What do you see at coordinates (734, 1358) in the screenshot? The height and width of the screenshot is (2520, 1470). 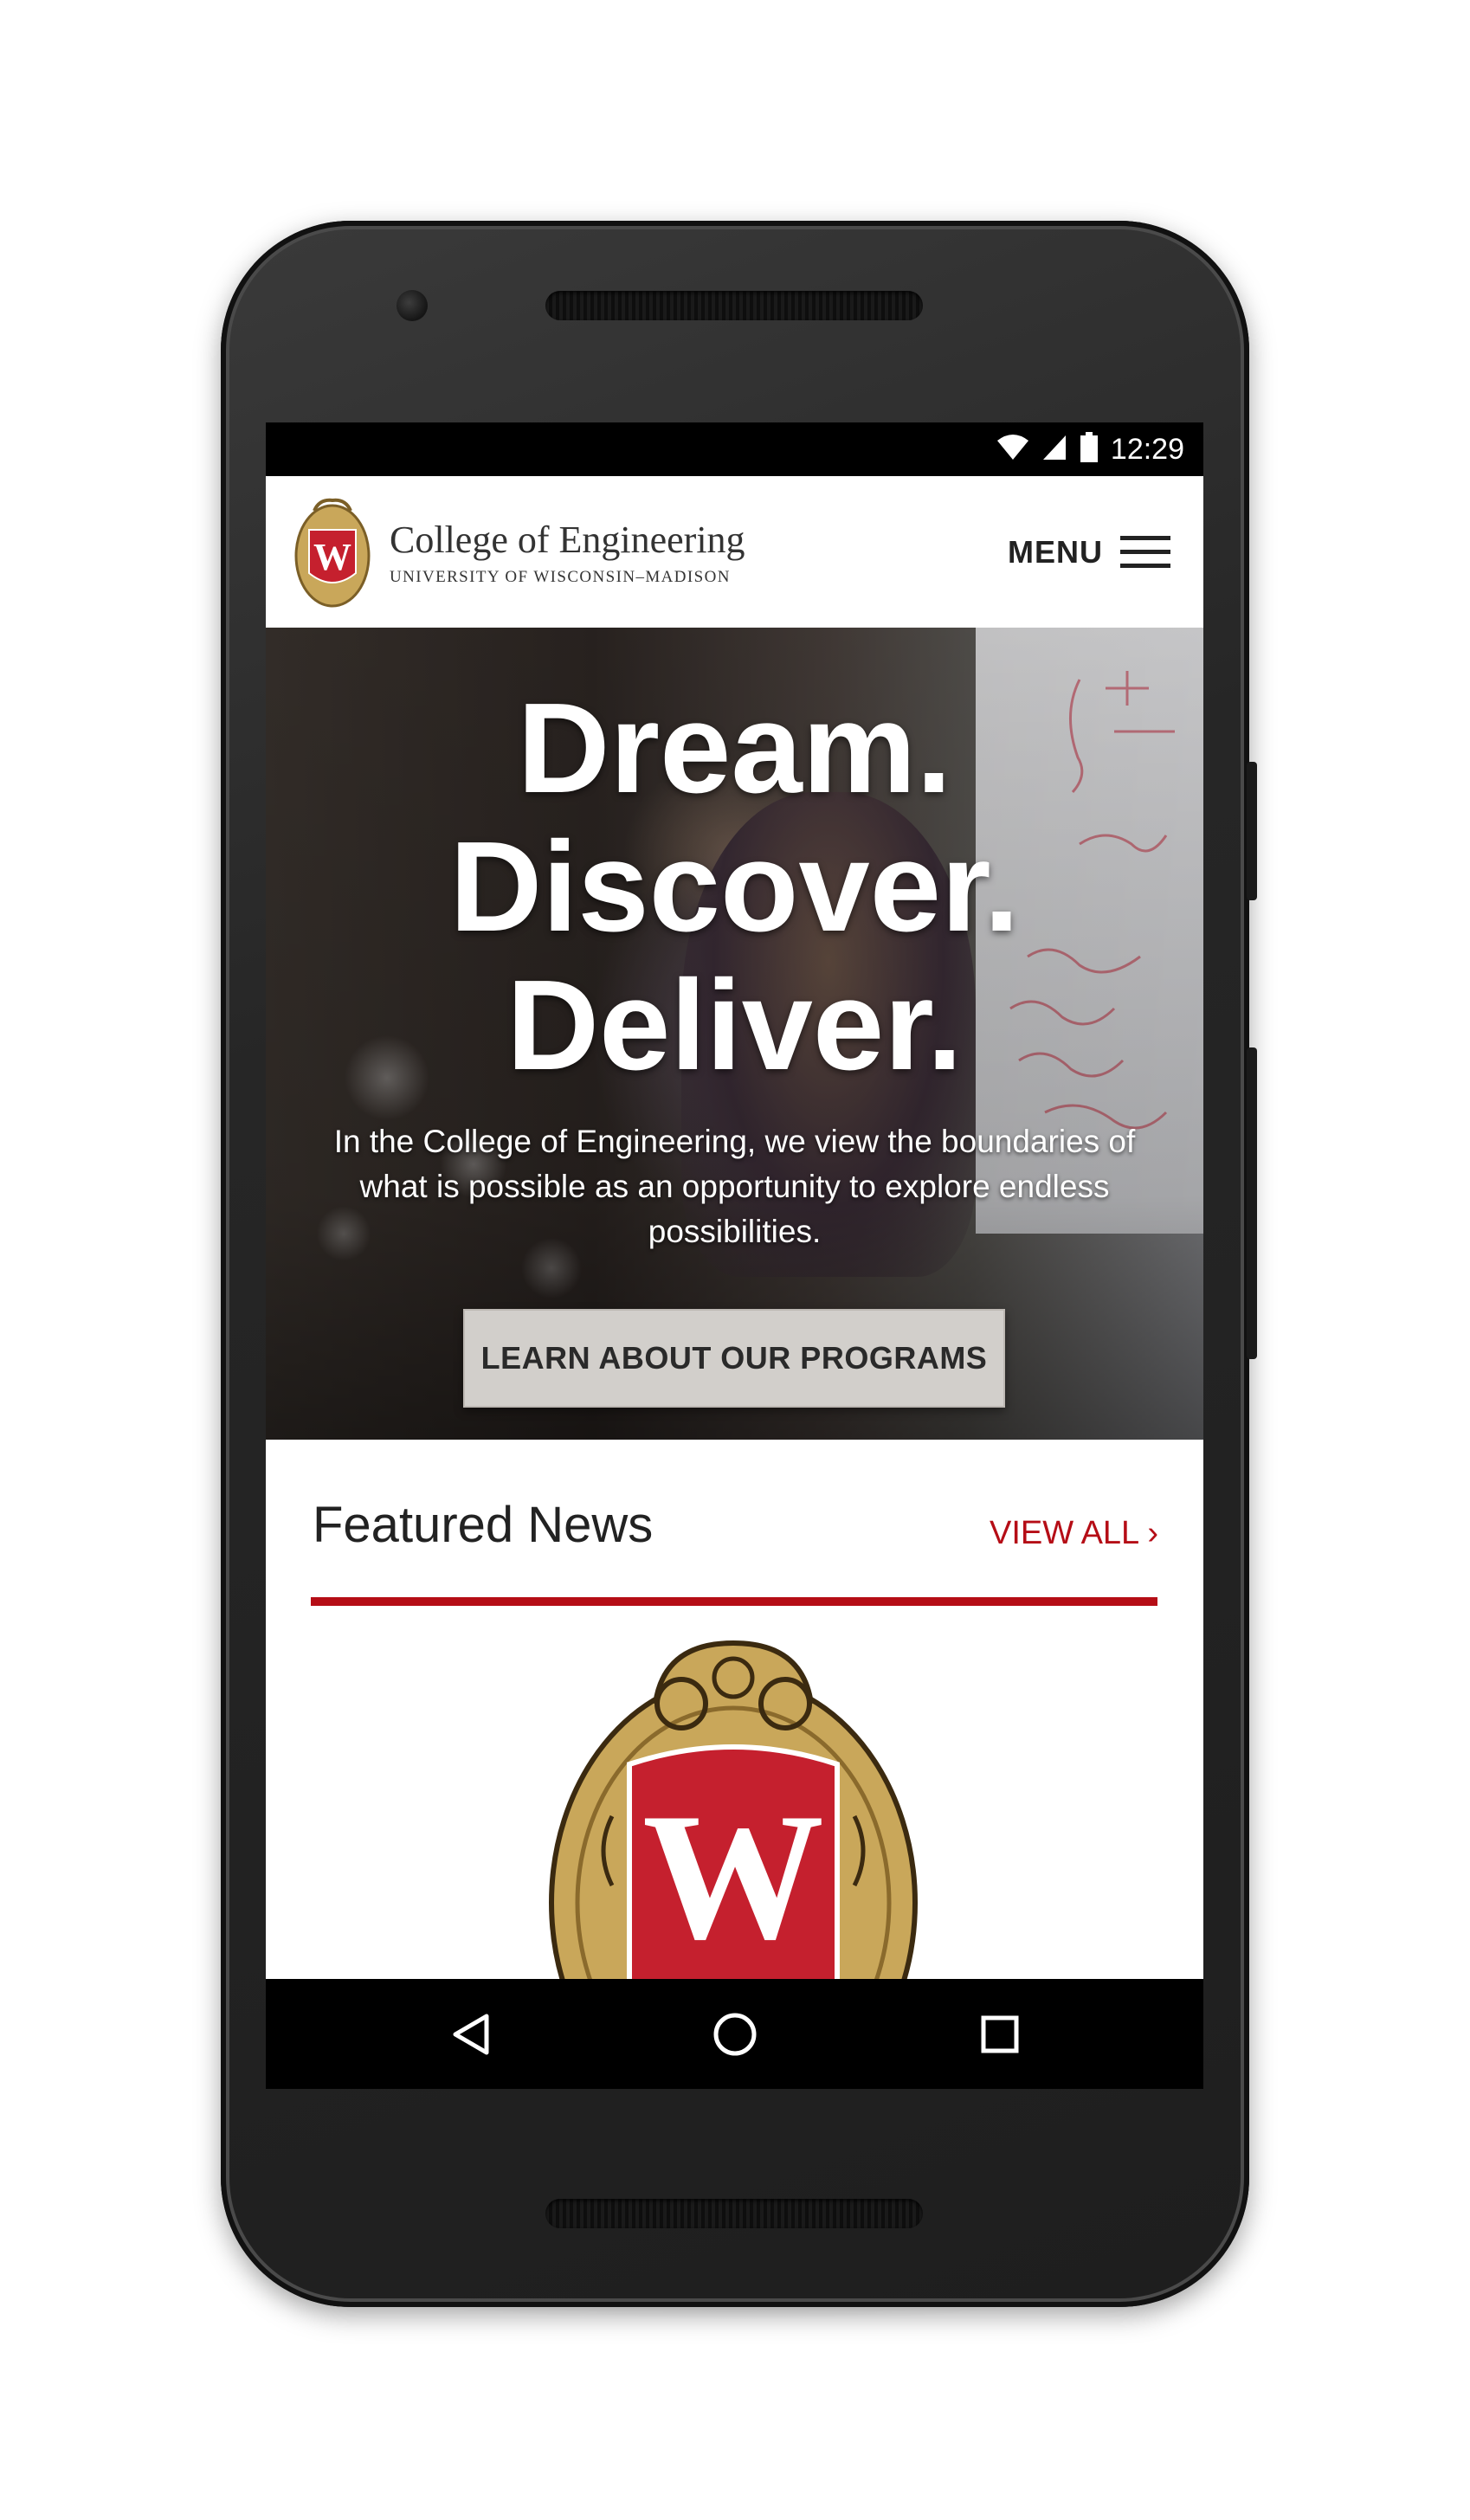 I see `learn-programs-button: LEARN ABOUT OUR PROGRAMS` at bounding box center [734, 1358].